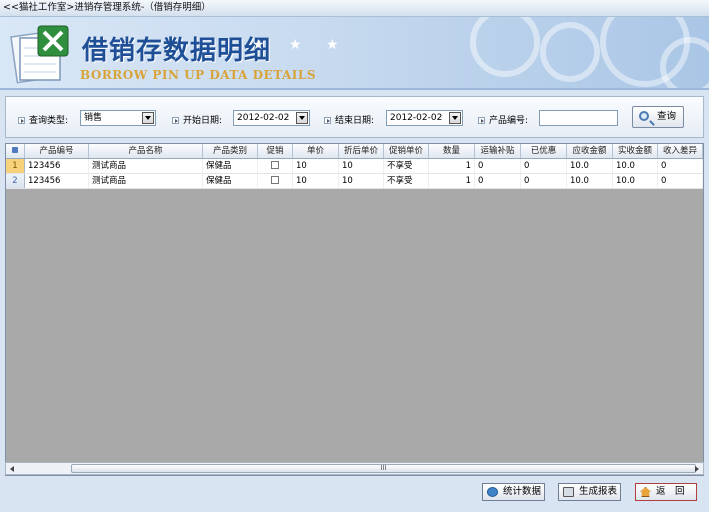 The height and width of the screenshot is (512, 709). What do you see at coordinates (361, 151) in the screenshot?
I see `column-header: 折后单价` at bounding box center [361, 151].